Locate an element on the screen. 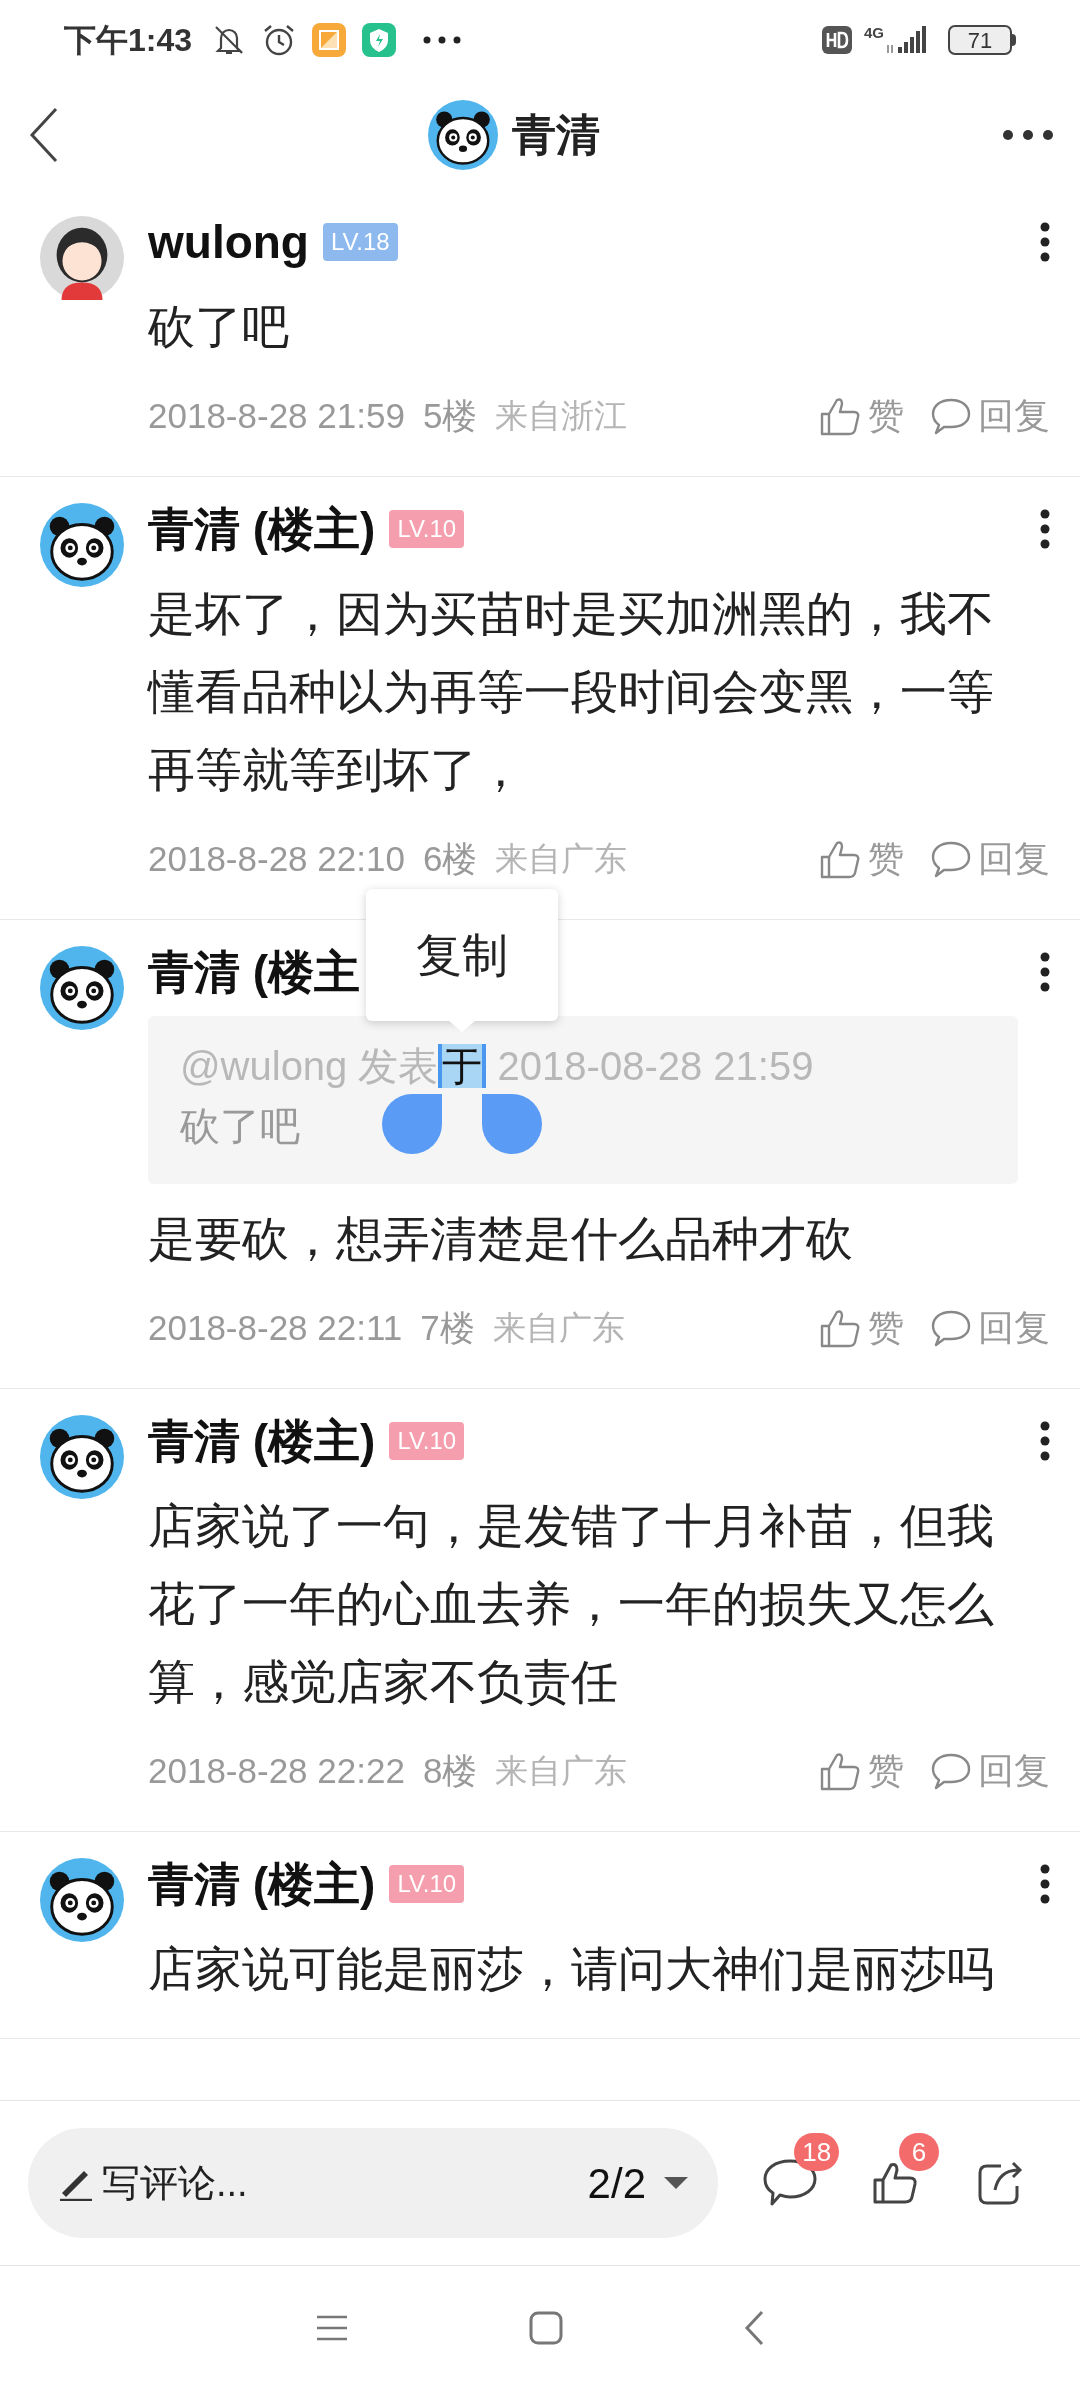 Image resolution: width=1080 pixels, height=2400 pixels. selected-text: 于 is located at coordinates (462, 1066).